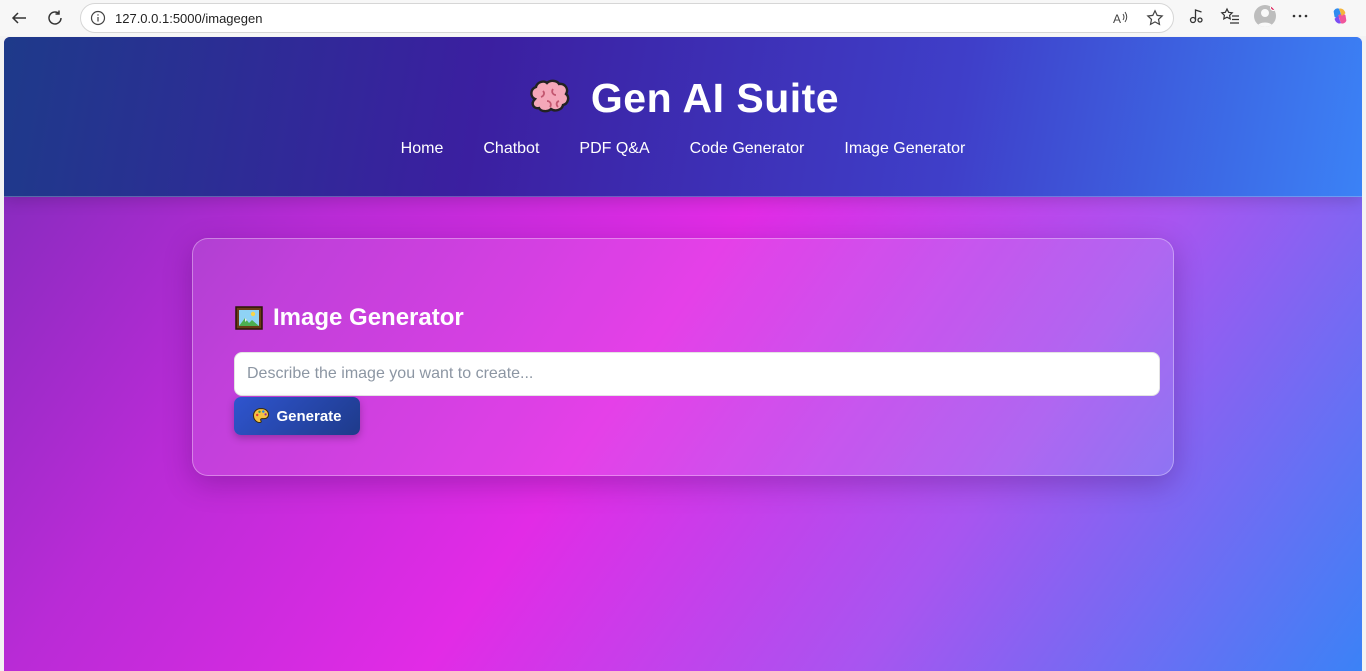 The image size is (1366, 671). I want to click on back-arrow-icon, so click(18, 18).